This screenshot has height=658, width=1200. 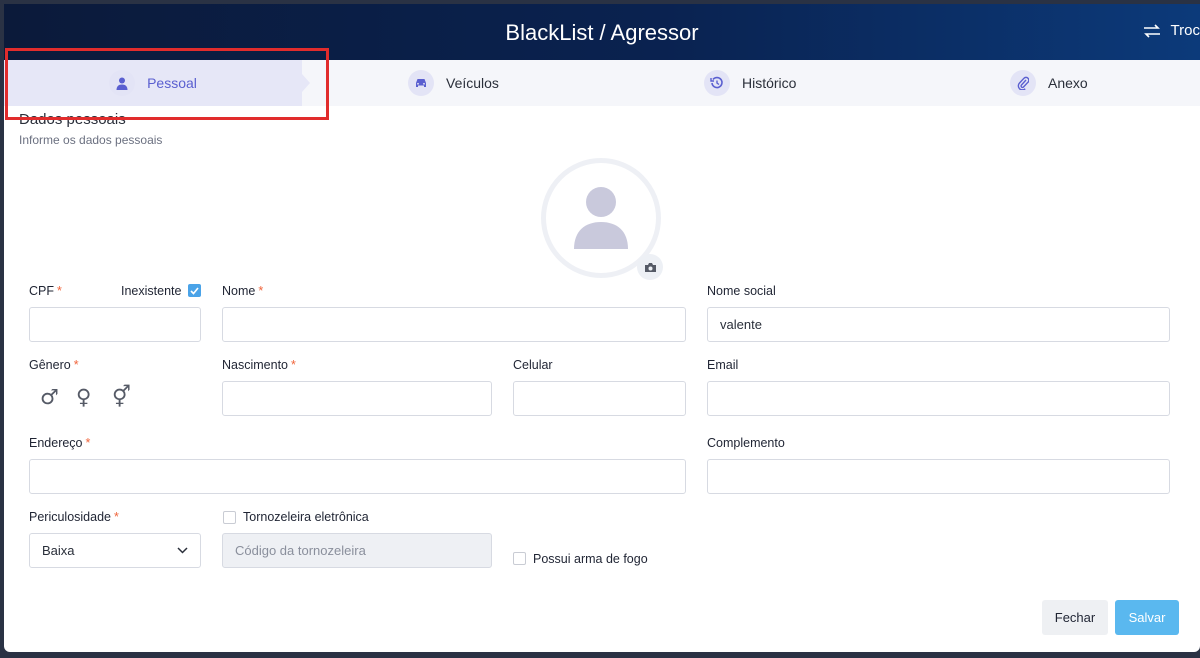 What do you see at coordinates (121, 397) in the screenshot?
I see `other-gender-icon: ⚥` at bounding box center [121, 397].